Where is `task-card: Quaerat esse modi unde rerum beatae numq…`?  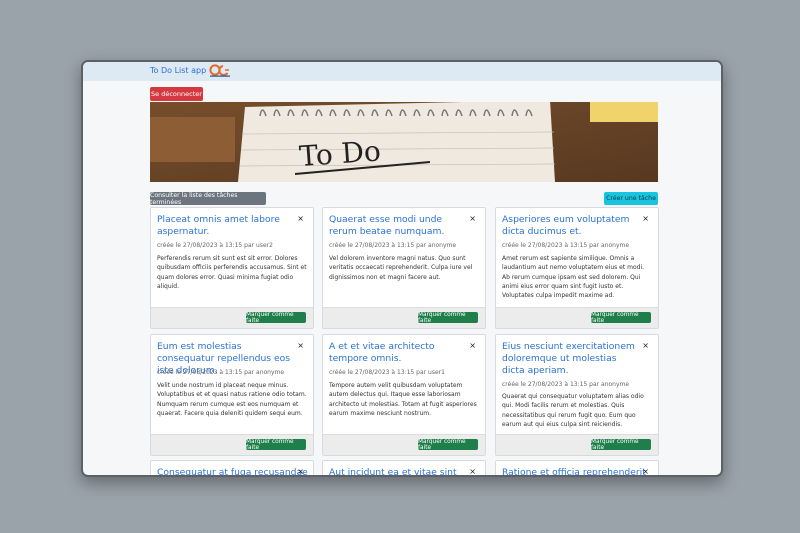
task-card: Quaerat esse modi unde rerum beatae numq… is located at coordinates (404, 268).